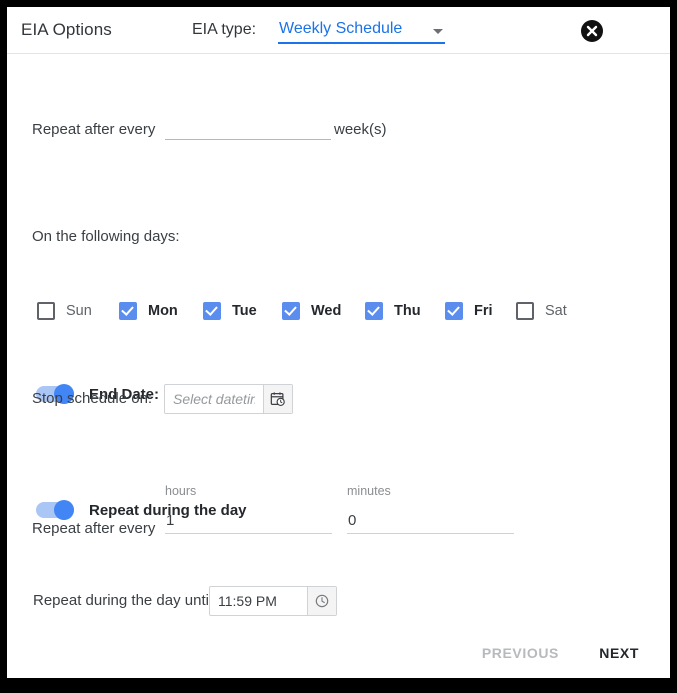 The height and width of the screenshot is (693, 677). Describe the element at coordinates (430, 521) in the screenshot. I see `minutes-input` at that location.